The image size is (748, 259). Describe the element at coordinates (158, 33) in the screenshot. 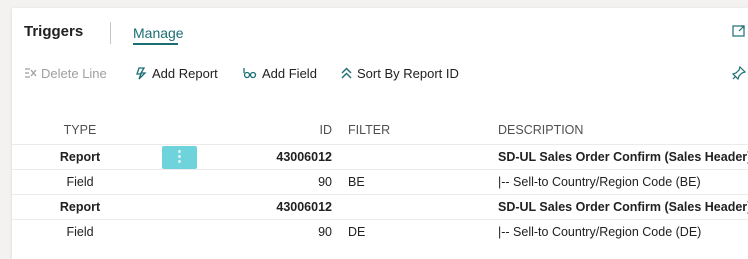

I see `tab-manage: Manage` at that location.